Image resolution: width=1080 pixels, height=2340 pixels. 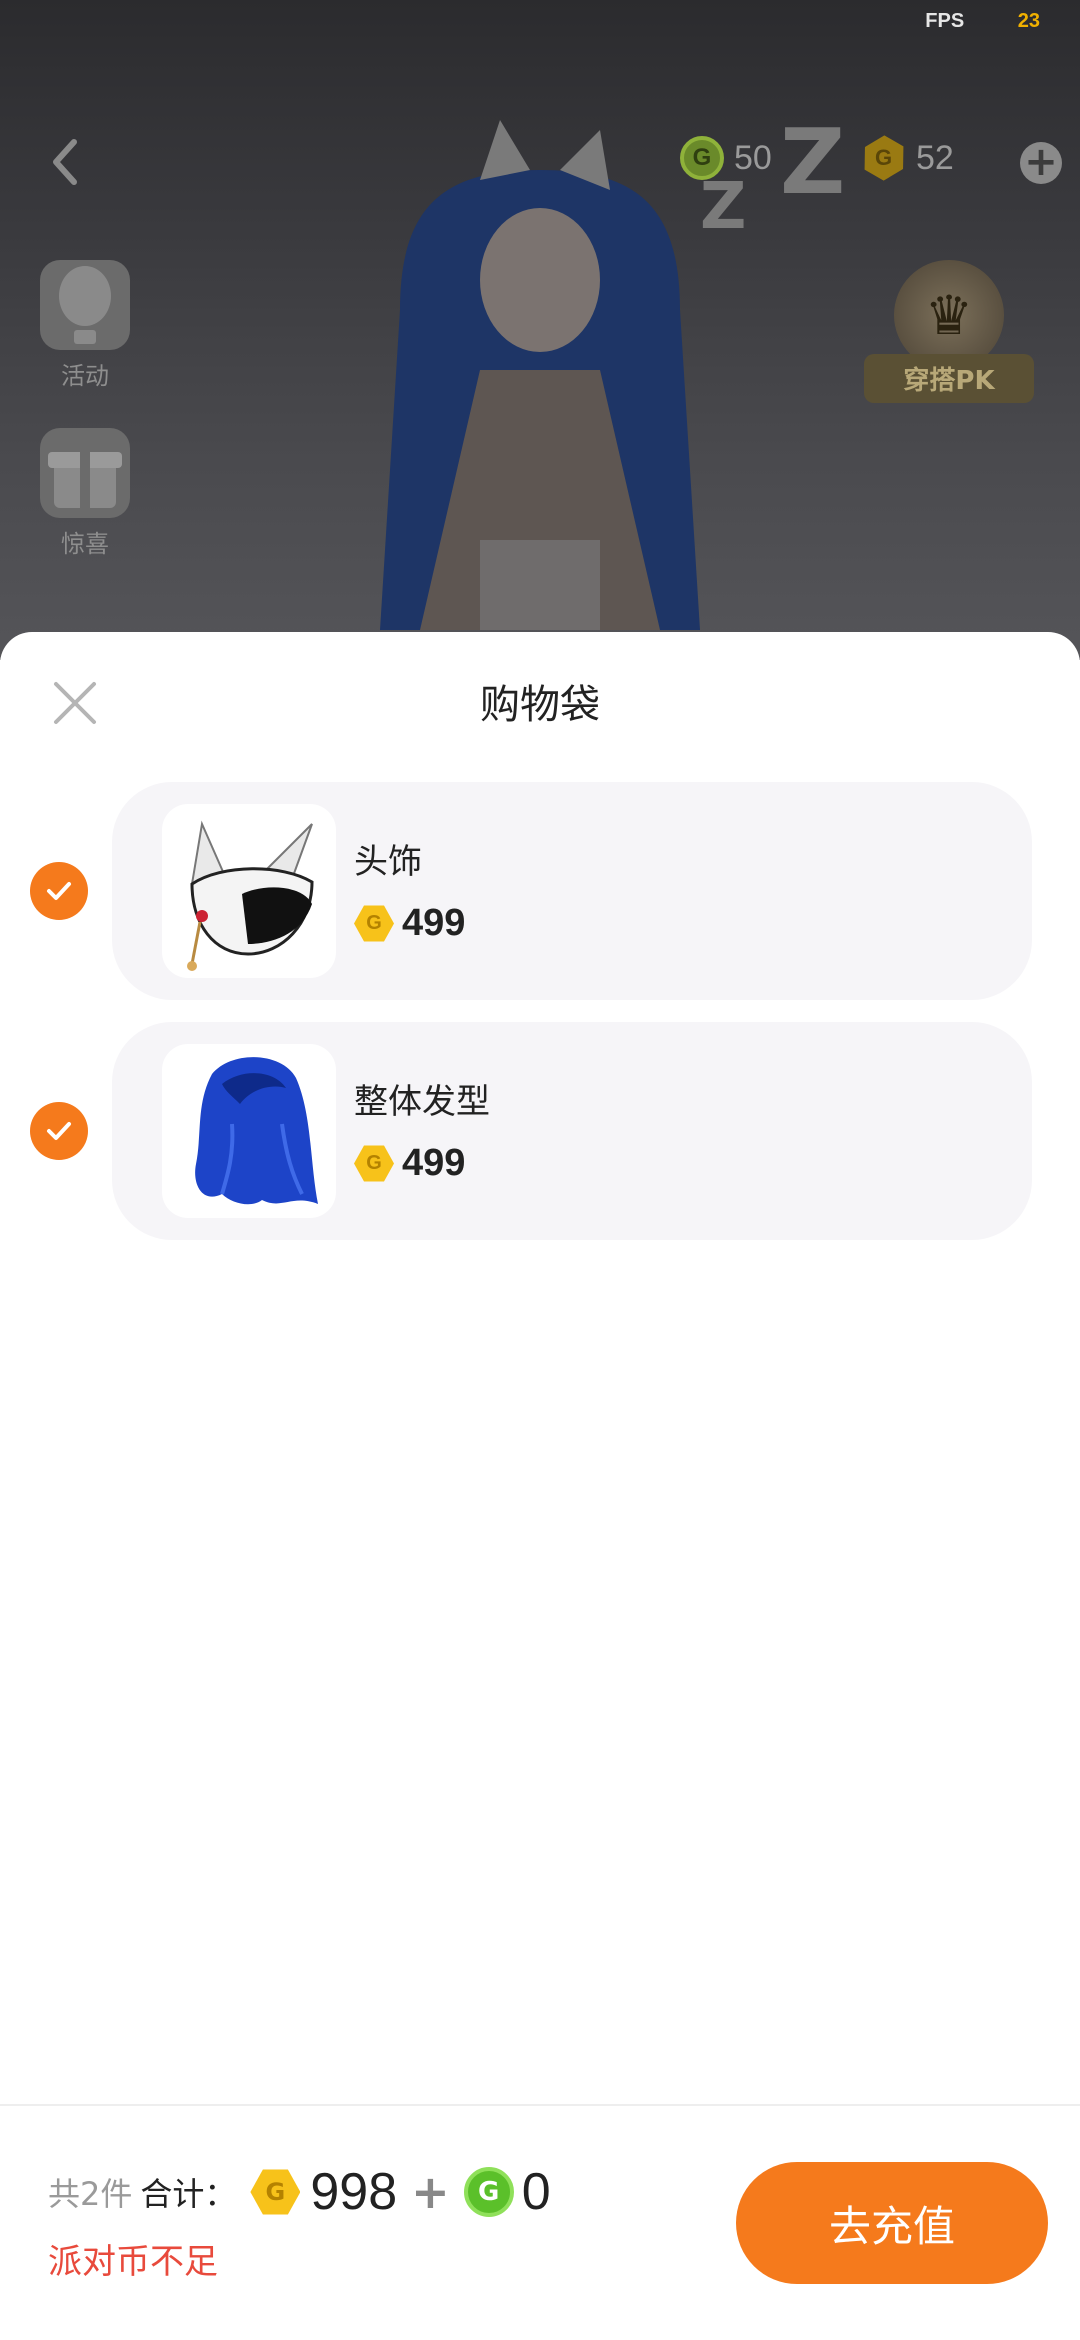 What do you see at coordinates (945, 21) in the screenshot?
I see `fps-label: FPS` at bounding box center [945, 21].